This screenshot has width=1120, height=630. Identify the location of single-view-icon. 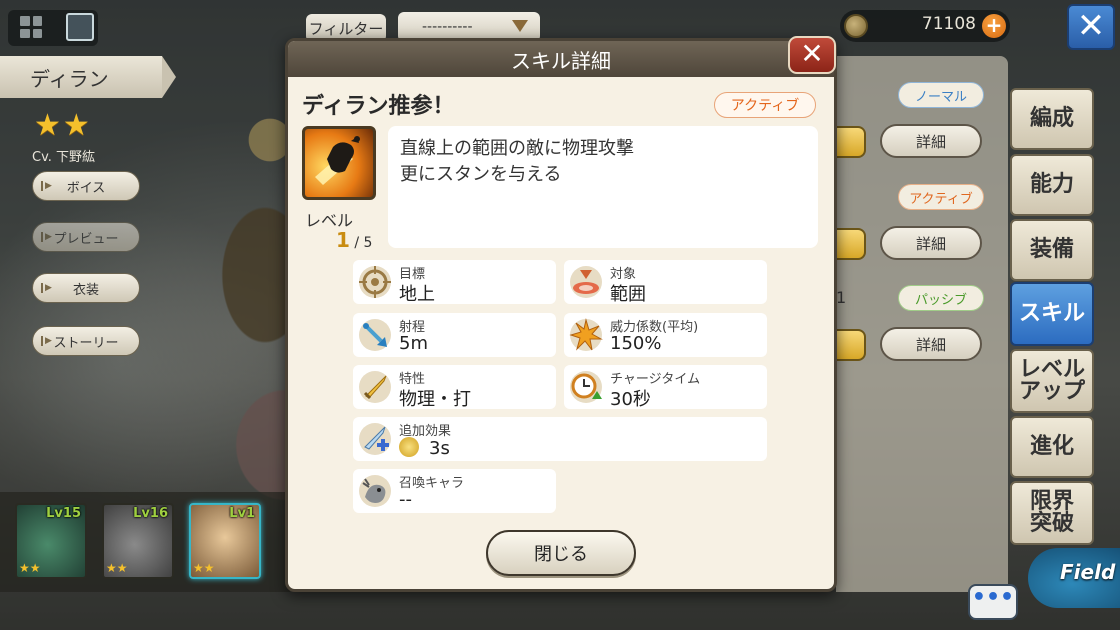
(80, 27).